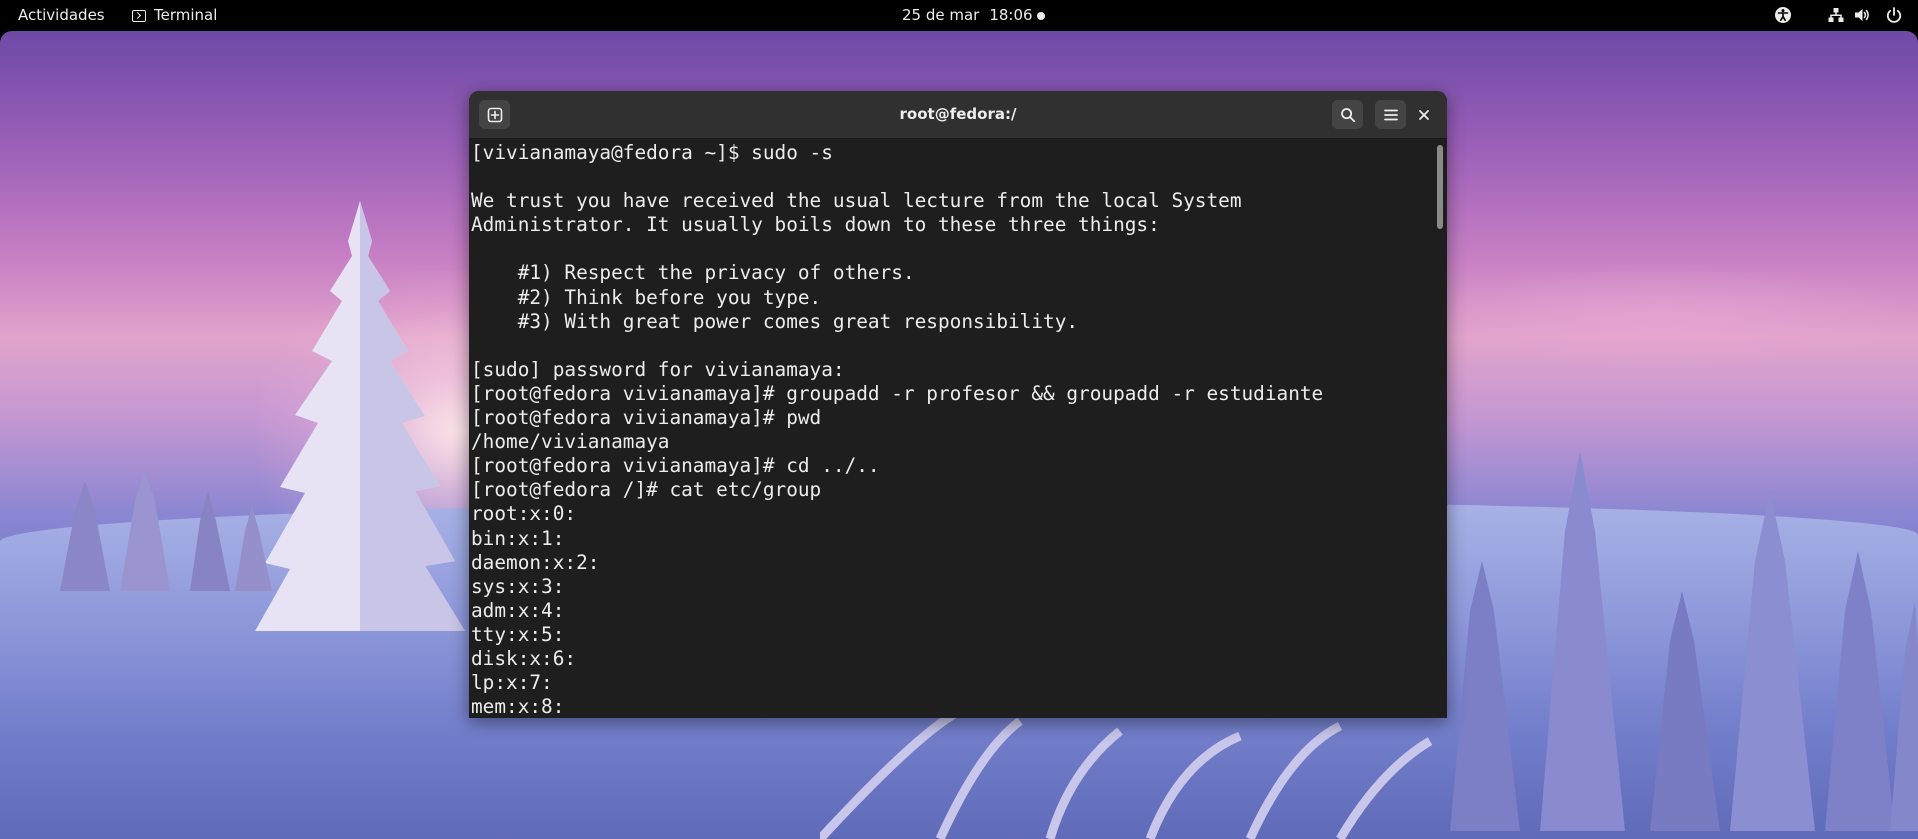 The width and height of the screenshot is (1918, 839). I want to click on terminal-line: /home/vivianamaya, so click(570, 442).